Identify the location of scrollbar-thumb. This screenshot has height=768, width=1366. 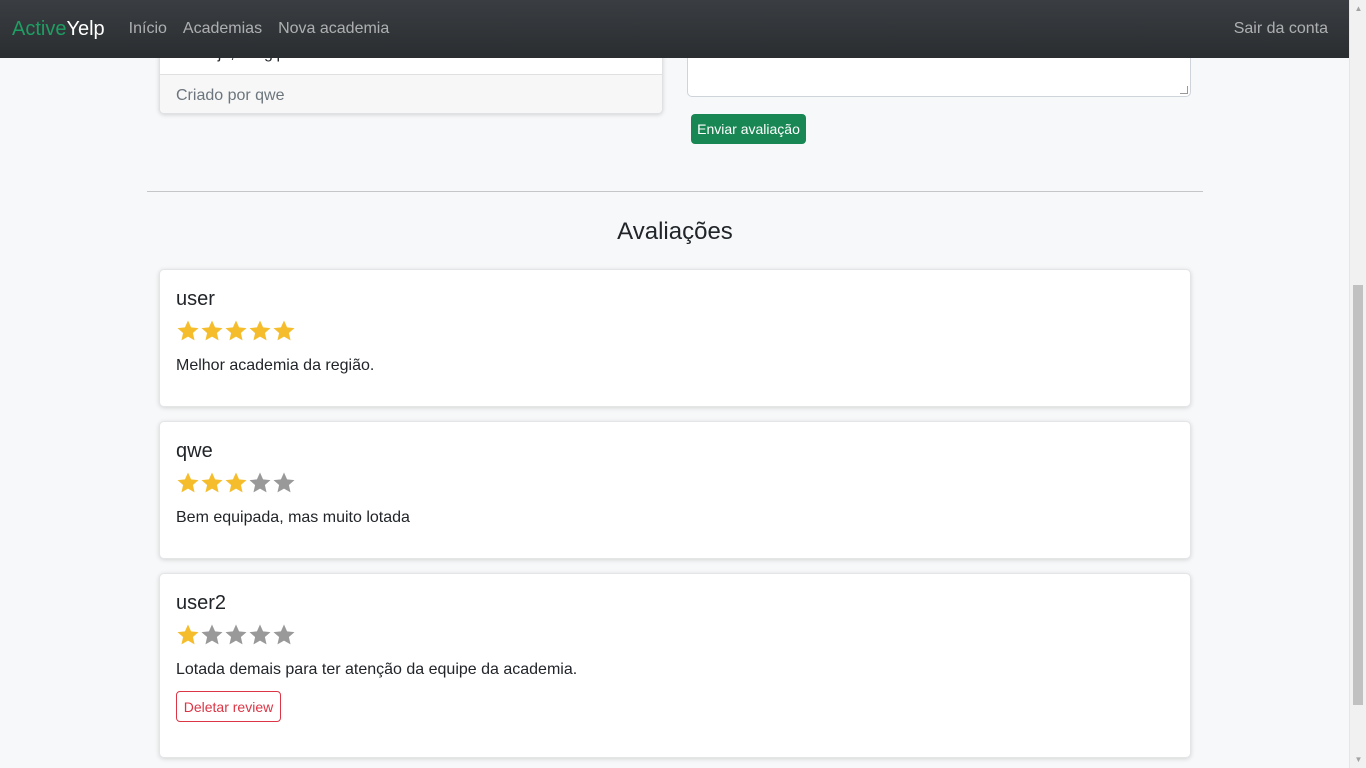
(1358, 495).